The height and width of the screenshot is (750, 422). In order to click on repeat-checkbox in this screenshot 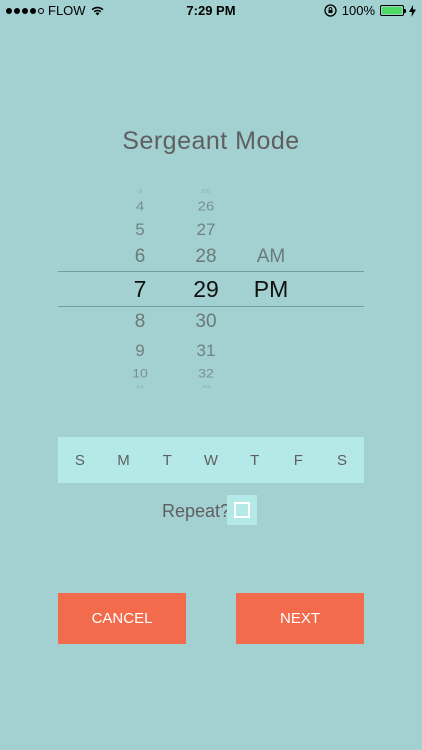, I will do `click(242, 510)`.